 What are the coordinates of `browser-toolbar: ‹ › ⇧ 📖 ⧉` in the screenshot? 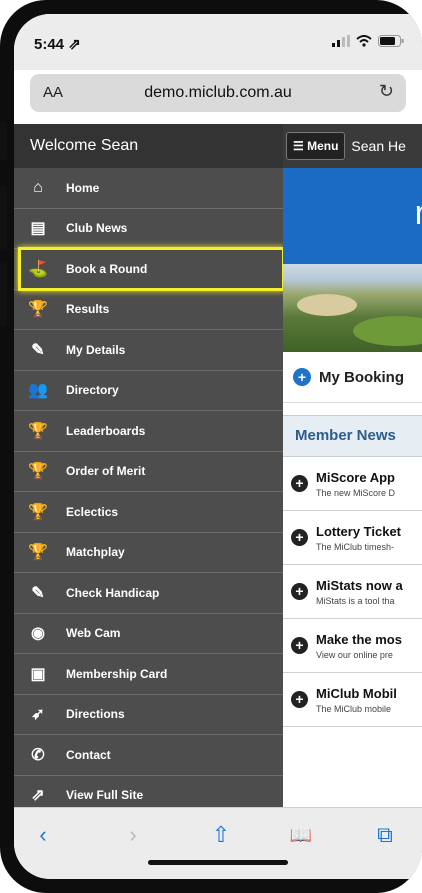 It's located at (218, 843).